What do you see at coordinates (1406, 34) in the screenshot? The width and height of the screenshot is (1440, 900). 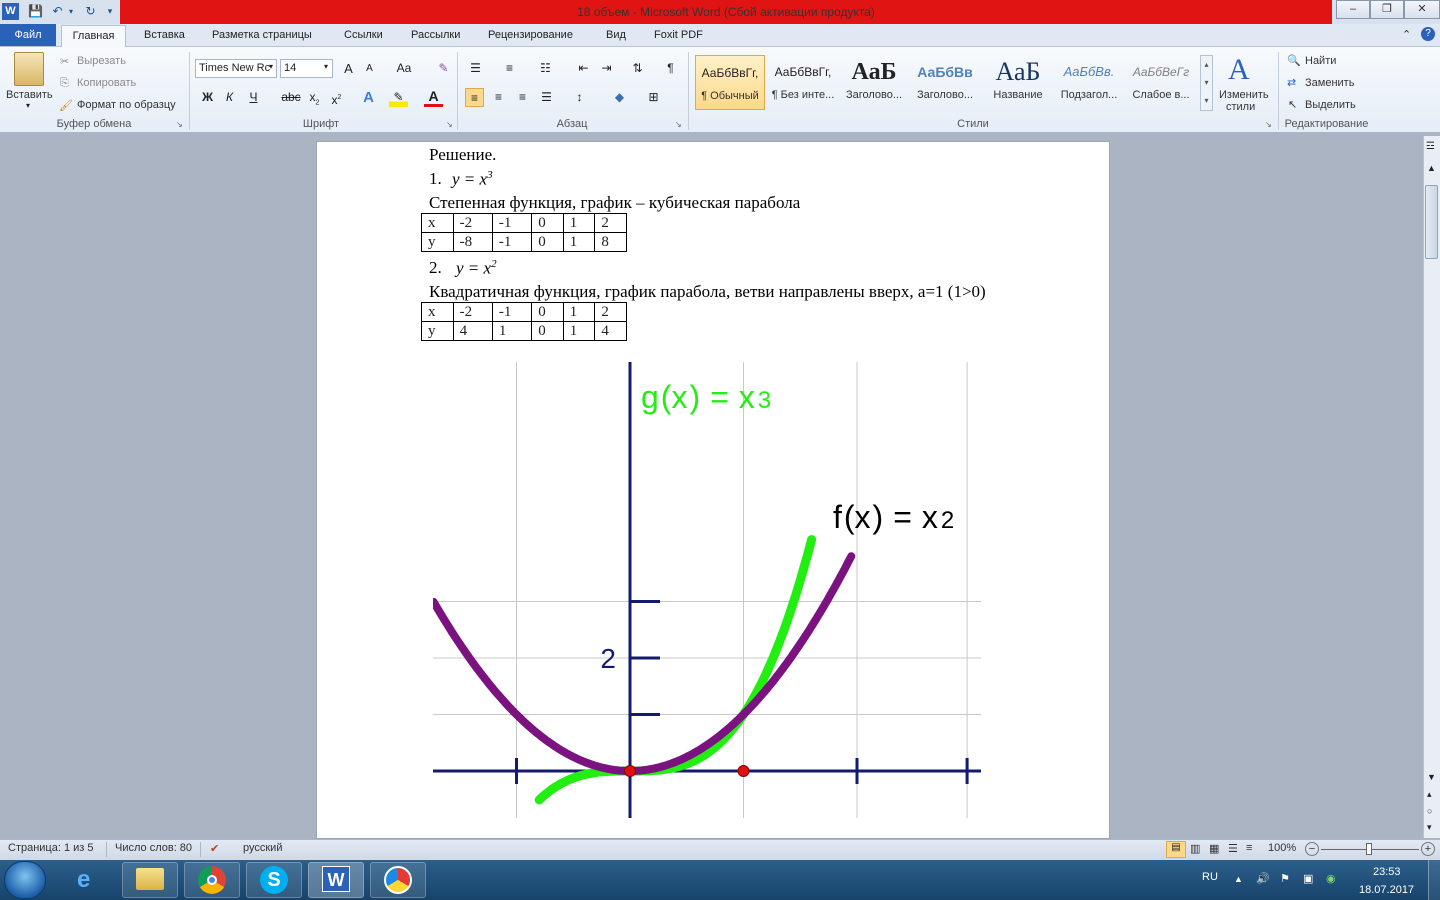 I see `collapse-ribbon-icon: ⌃` at bounding box center [1406, 34].